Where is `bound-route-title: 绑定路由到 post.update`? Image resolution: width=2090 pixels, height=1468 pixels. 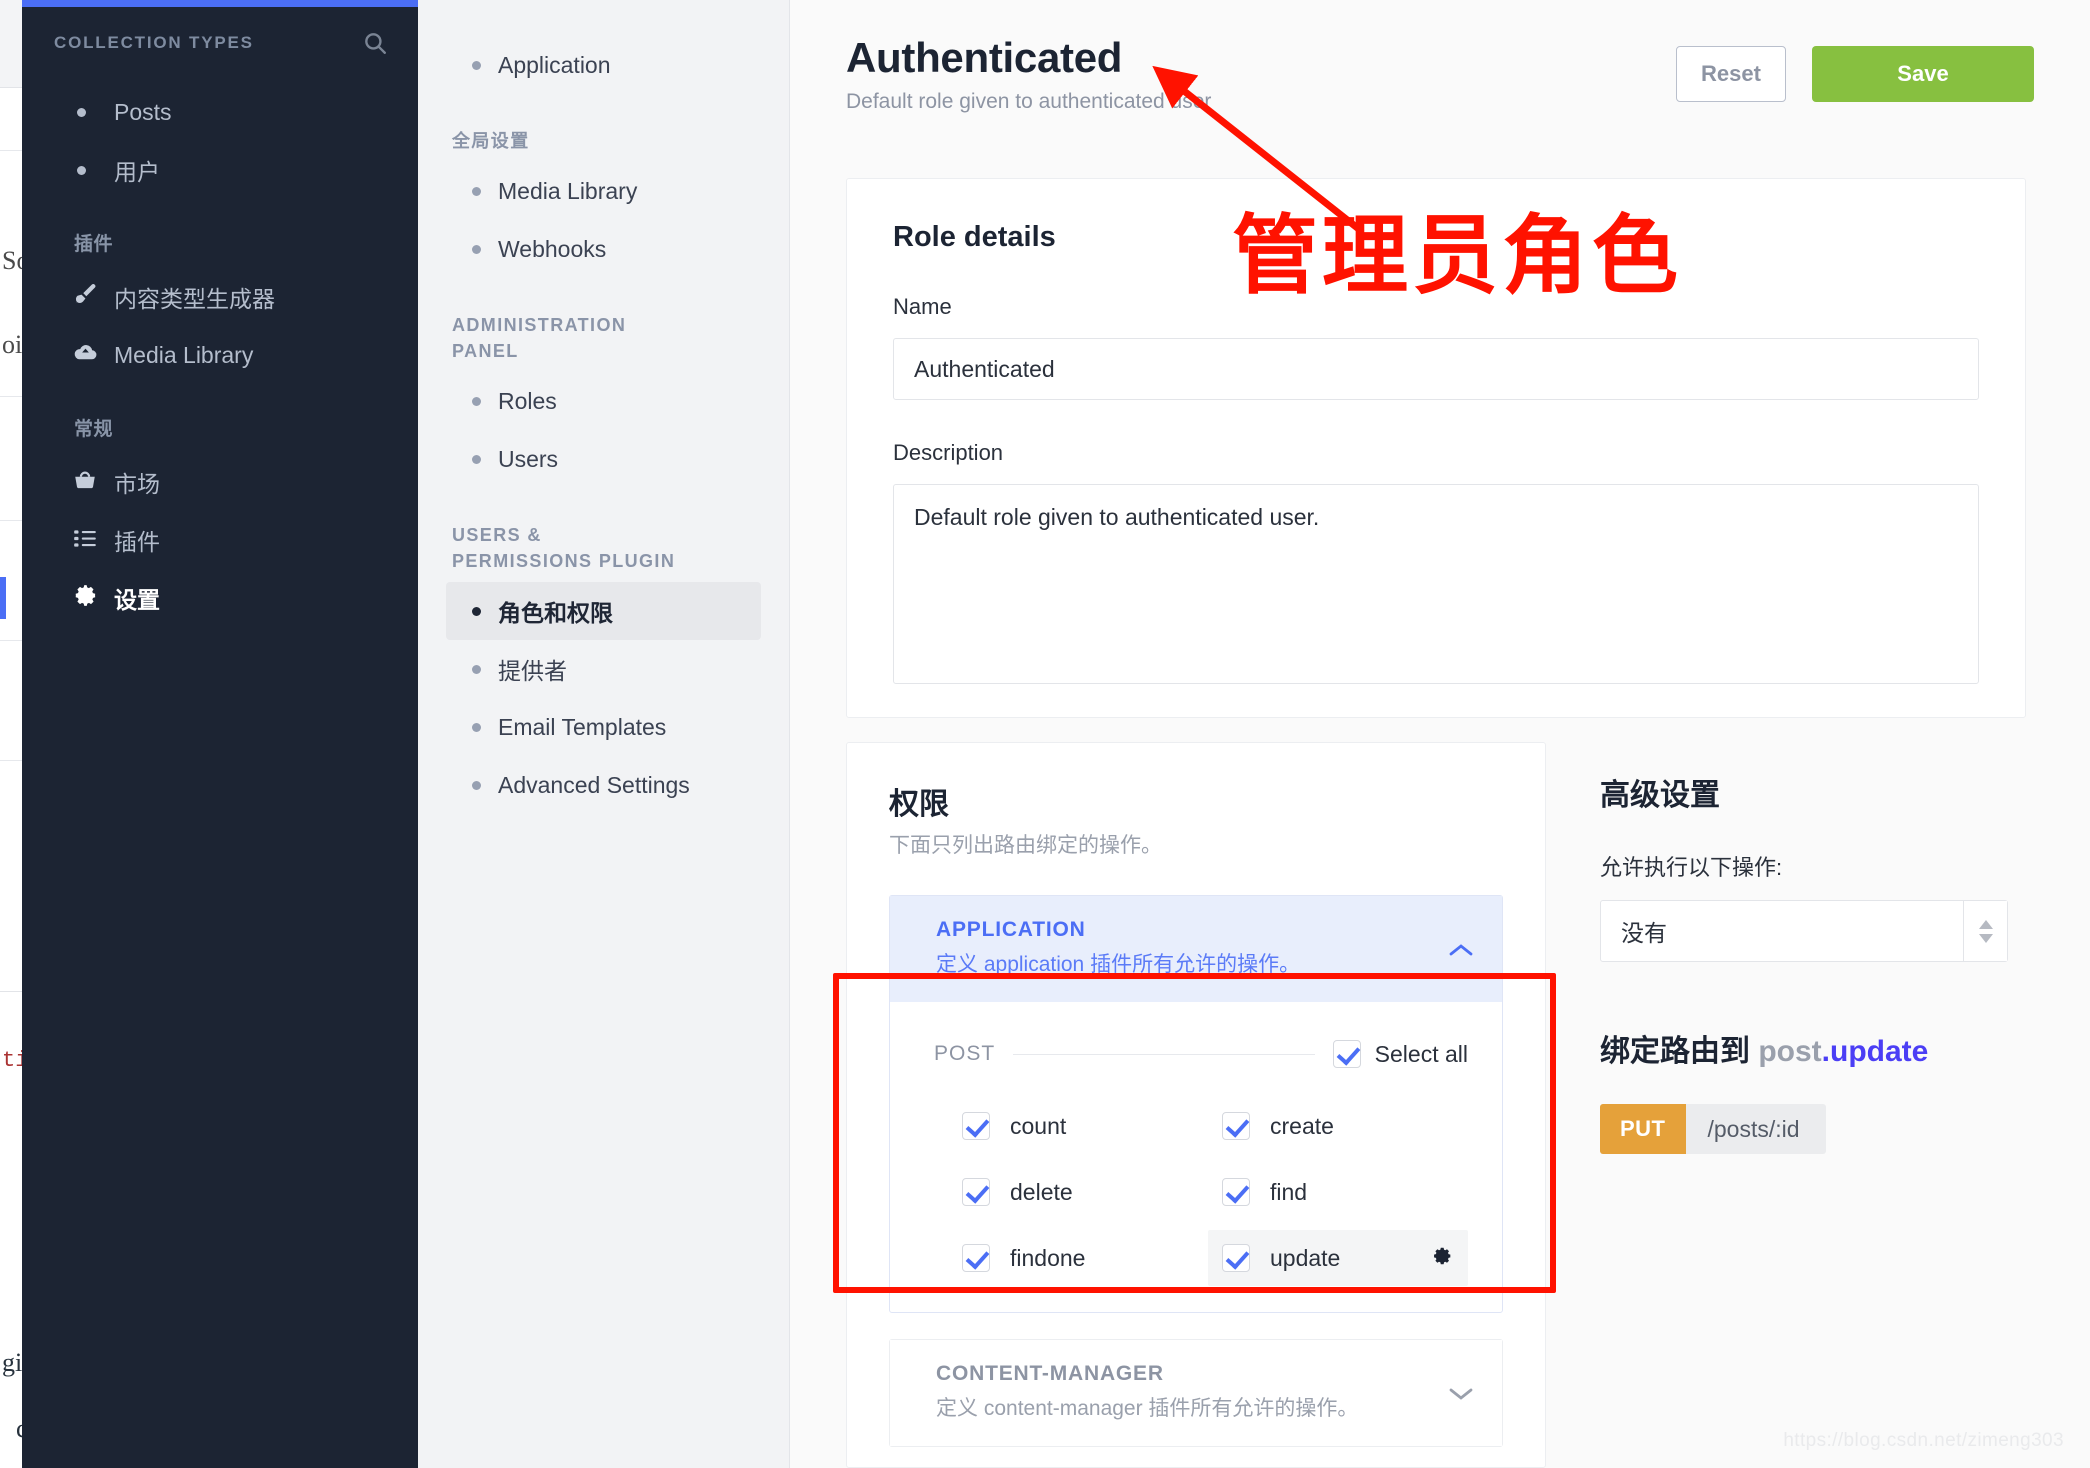 bound-route-title: 绑定路由到 post.update is located at coordinates (1813, 1048).